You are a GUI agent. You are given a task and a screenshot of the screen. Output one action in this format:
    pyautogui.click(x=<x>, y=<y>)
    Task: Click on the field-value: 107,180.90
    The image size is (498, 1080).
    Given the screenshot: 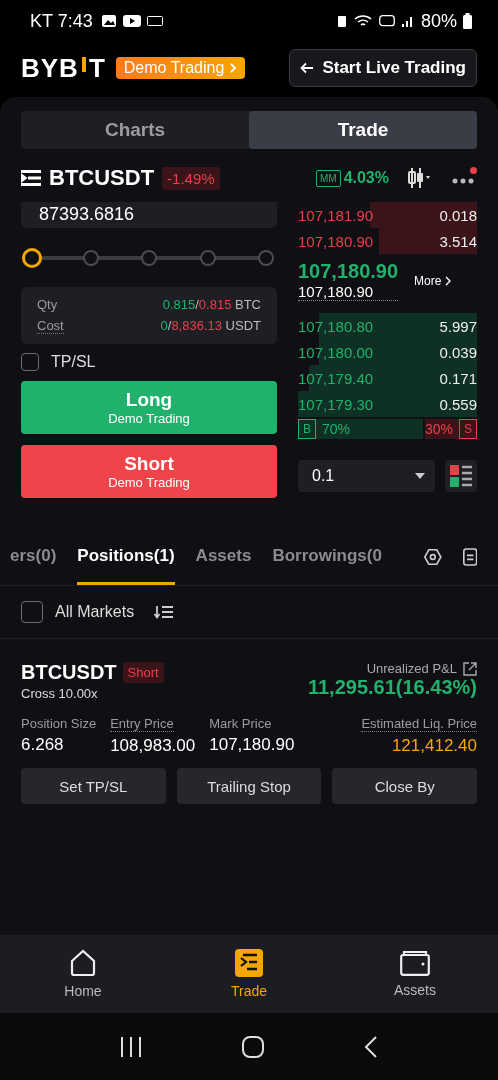 What is the action you would take?
    pyautogui.click(x=252, y=745)
    